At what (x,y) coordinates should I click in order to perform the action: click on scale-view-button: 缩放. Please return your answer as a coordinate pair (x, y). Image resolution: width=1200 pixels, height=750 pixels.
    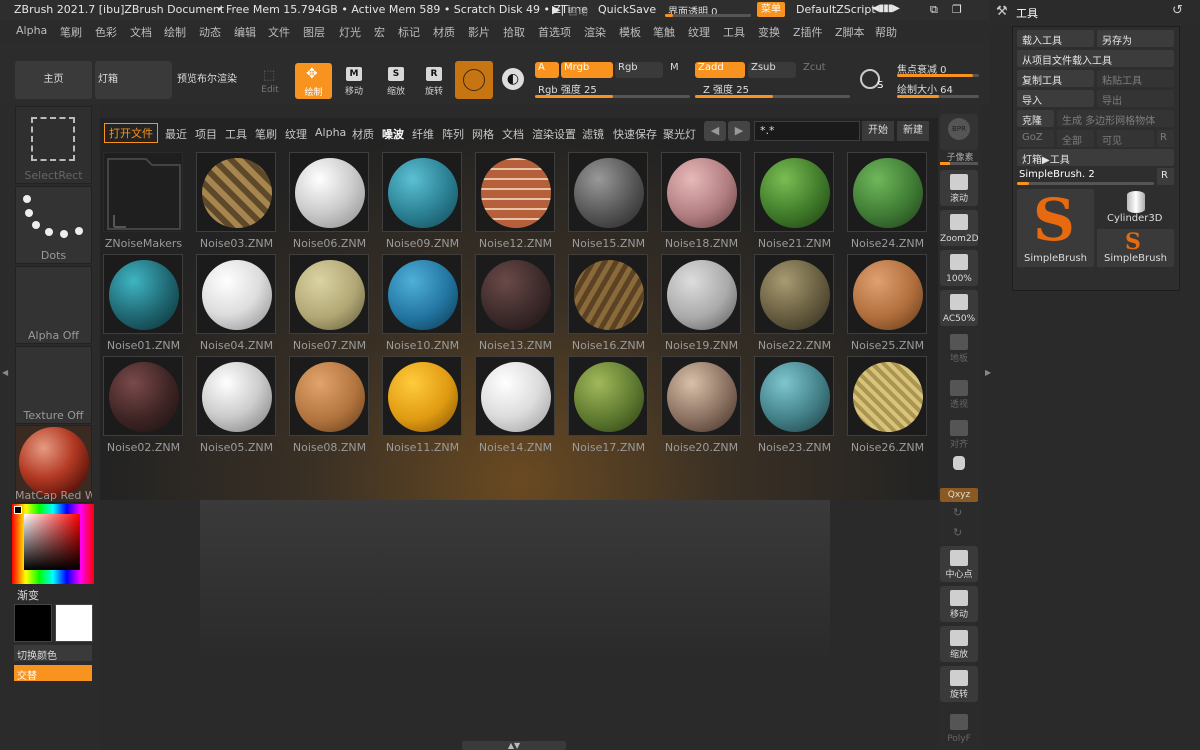
    Looking at the image, I should click on (959, 644).